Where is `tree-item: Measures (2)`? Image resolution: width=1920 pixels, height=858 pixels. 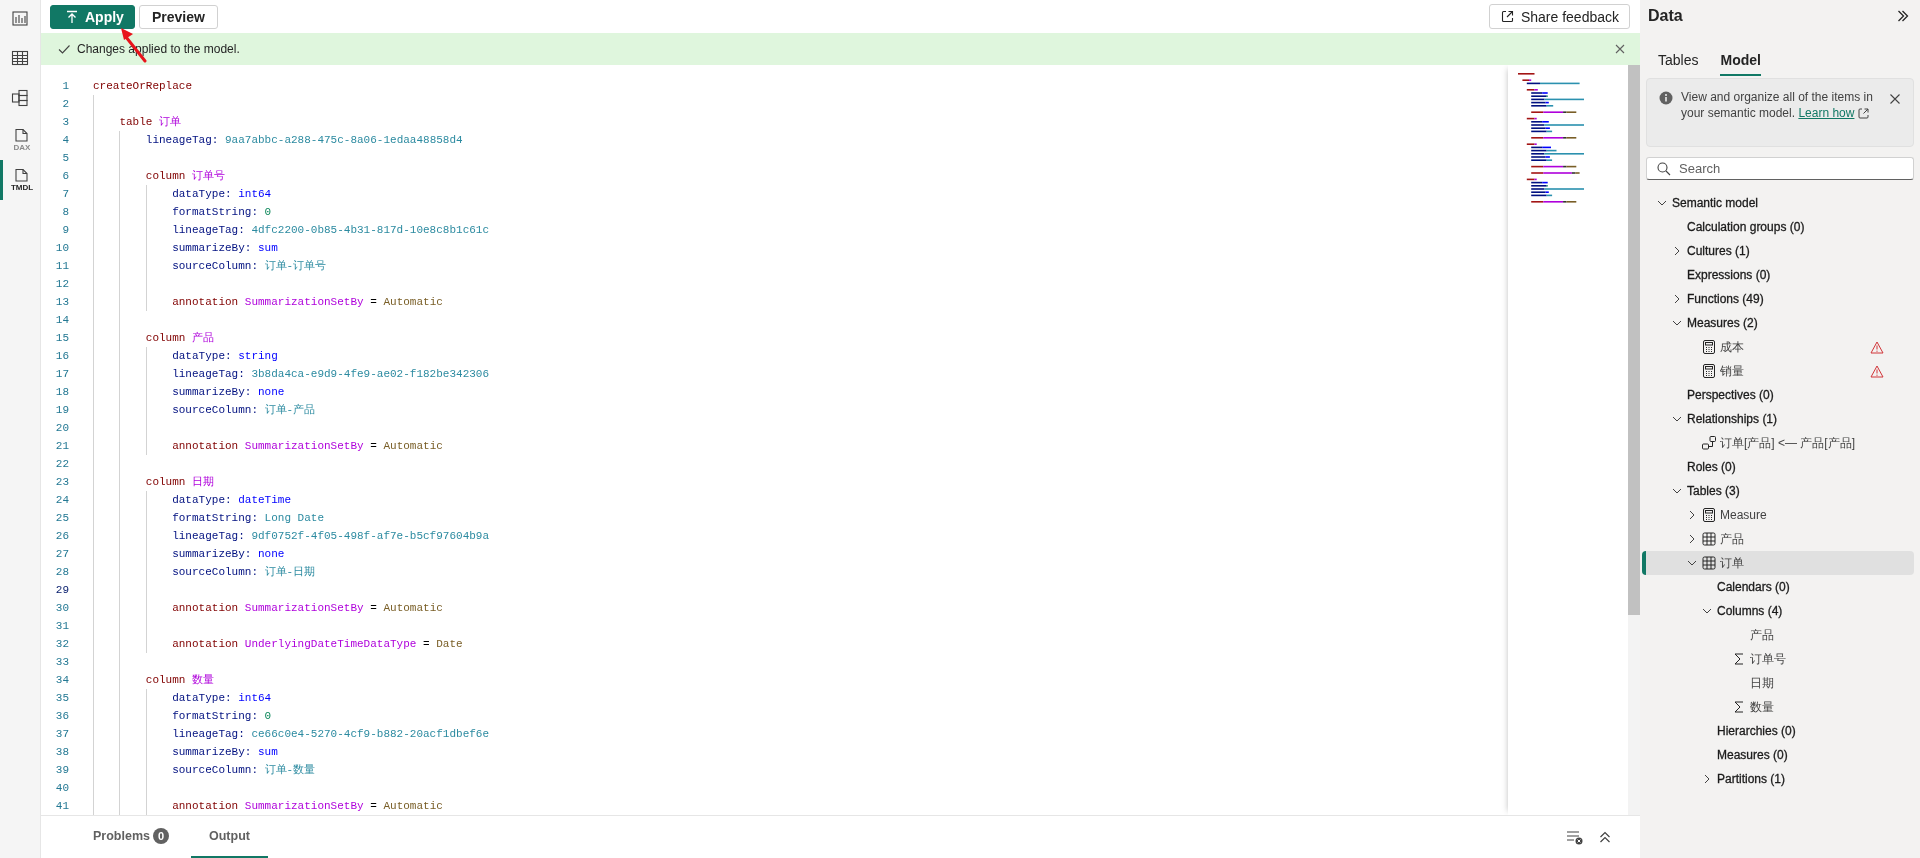
tree-item: Measures (2) is located at coordinates (1778, 323).